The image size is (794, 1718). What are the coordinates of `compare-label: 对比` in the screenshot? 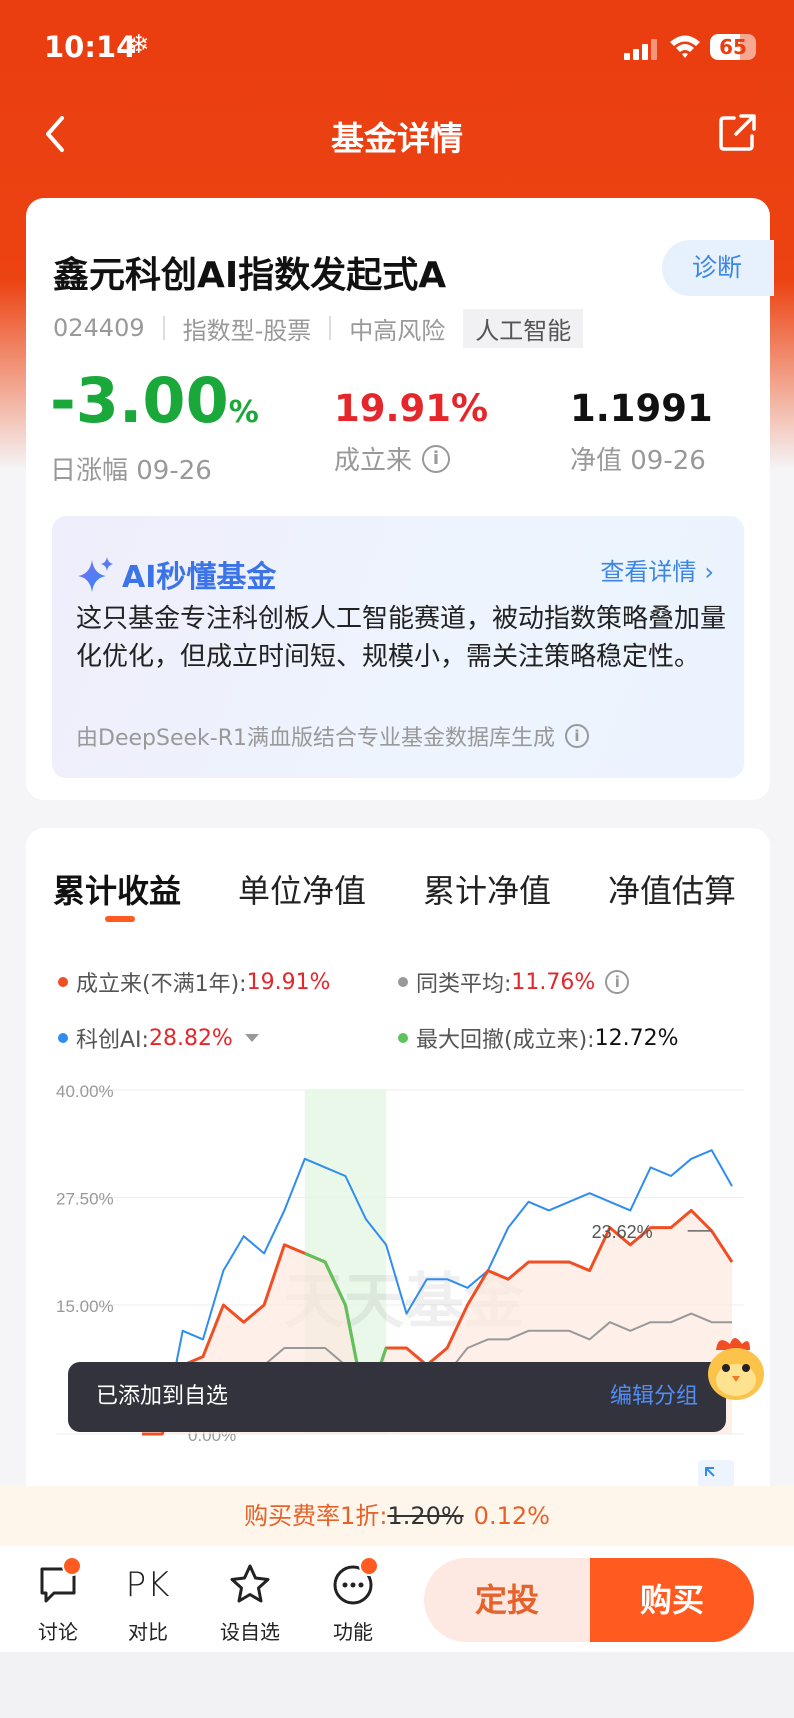 It's located at (148, 1632).